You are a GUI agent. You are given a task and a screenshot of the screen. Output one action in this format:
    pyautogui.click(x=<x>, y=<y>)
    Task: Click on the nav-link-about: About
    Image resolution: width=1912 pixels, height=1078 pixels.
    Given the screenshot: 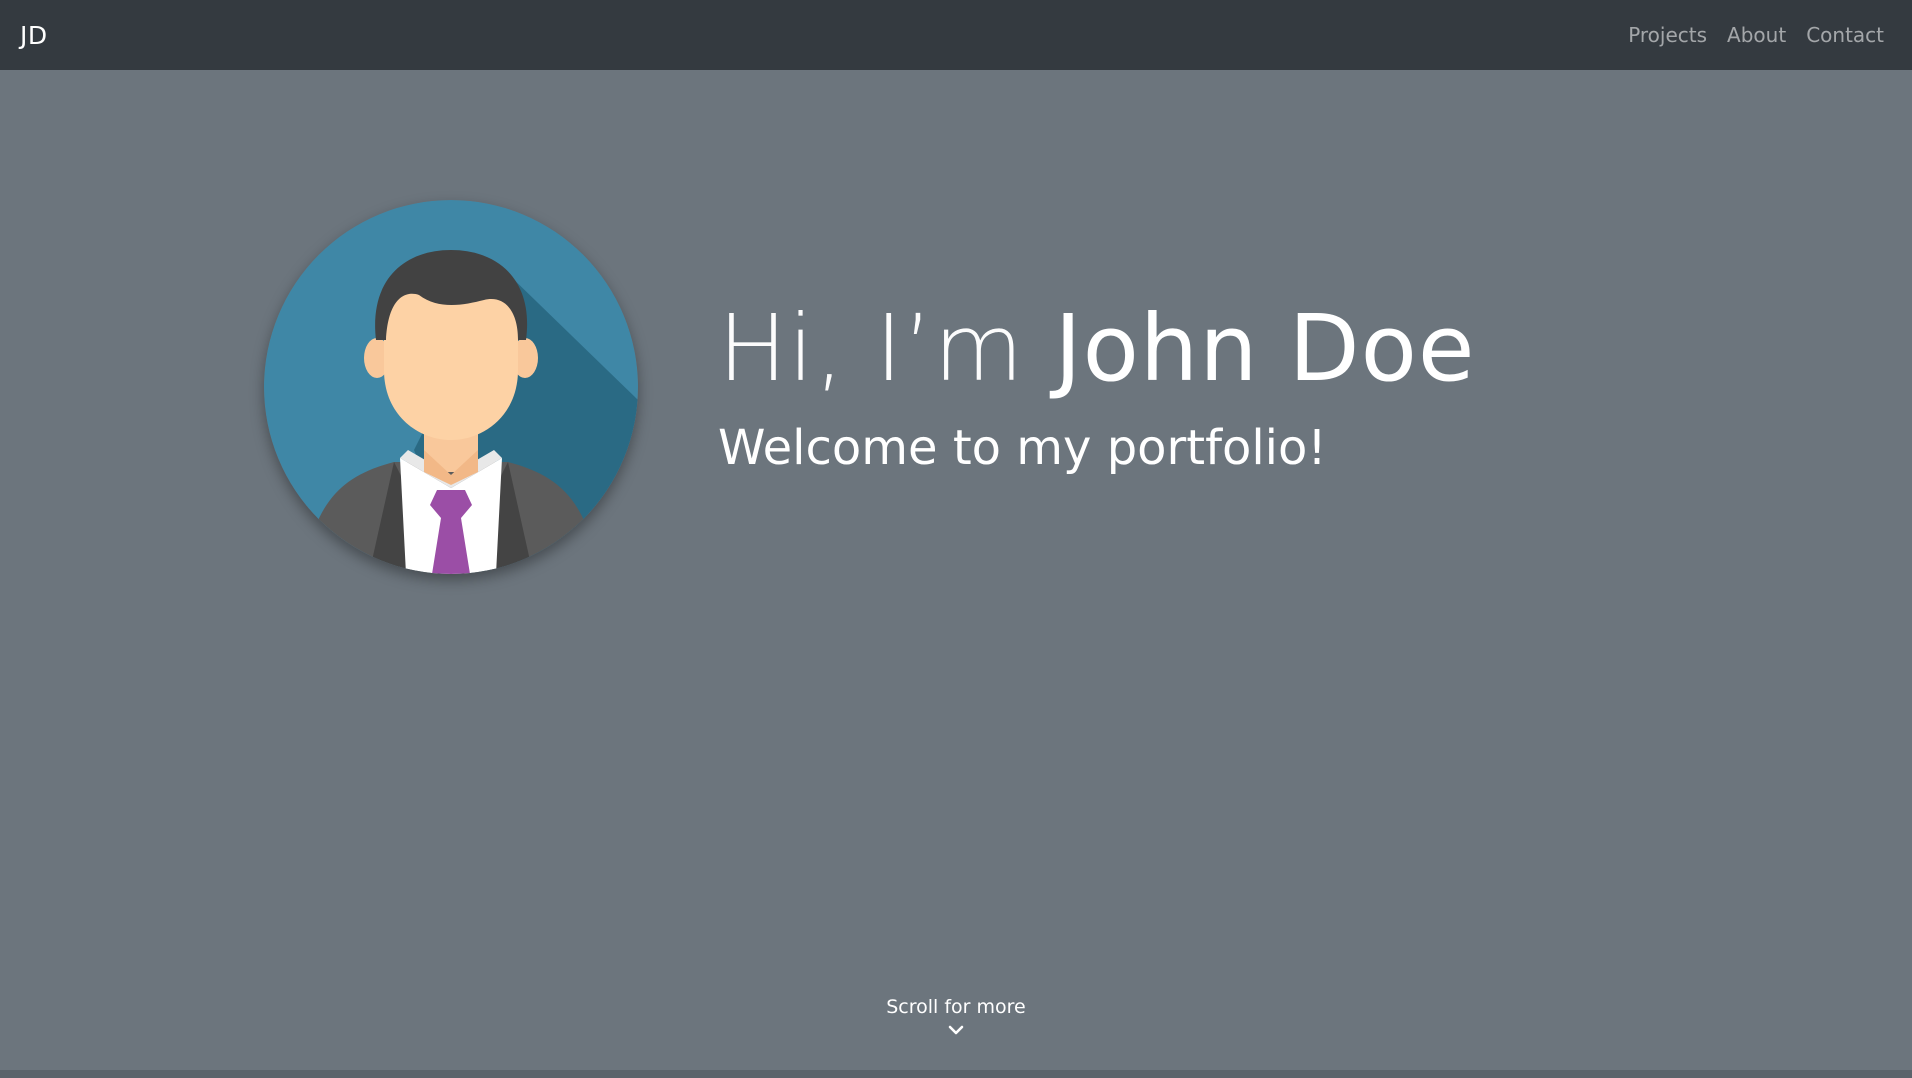 What is the action you would take?
    pyautogui.click(x=1756, y=35)
    